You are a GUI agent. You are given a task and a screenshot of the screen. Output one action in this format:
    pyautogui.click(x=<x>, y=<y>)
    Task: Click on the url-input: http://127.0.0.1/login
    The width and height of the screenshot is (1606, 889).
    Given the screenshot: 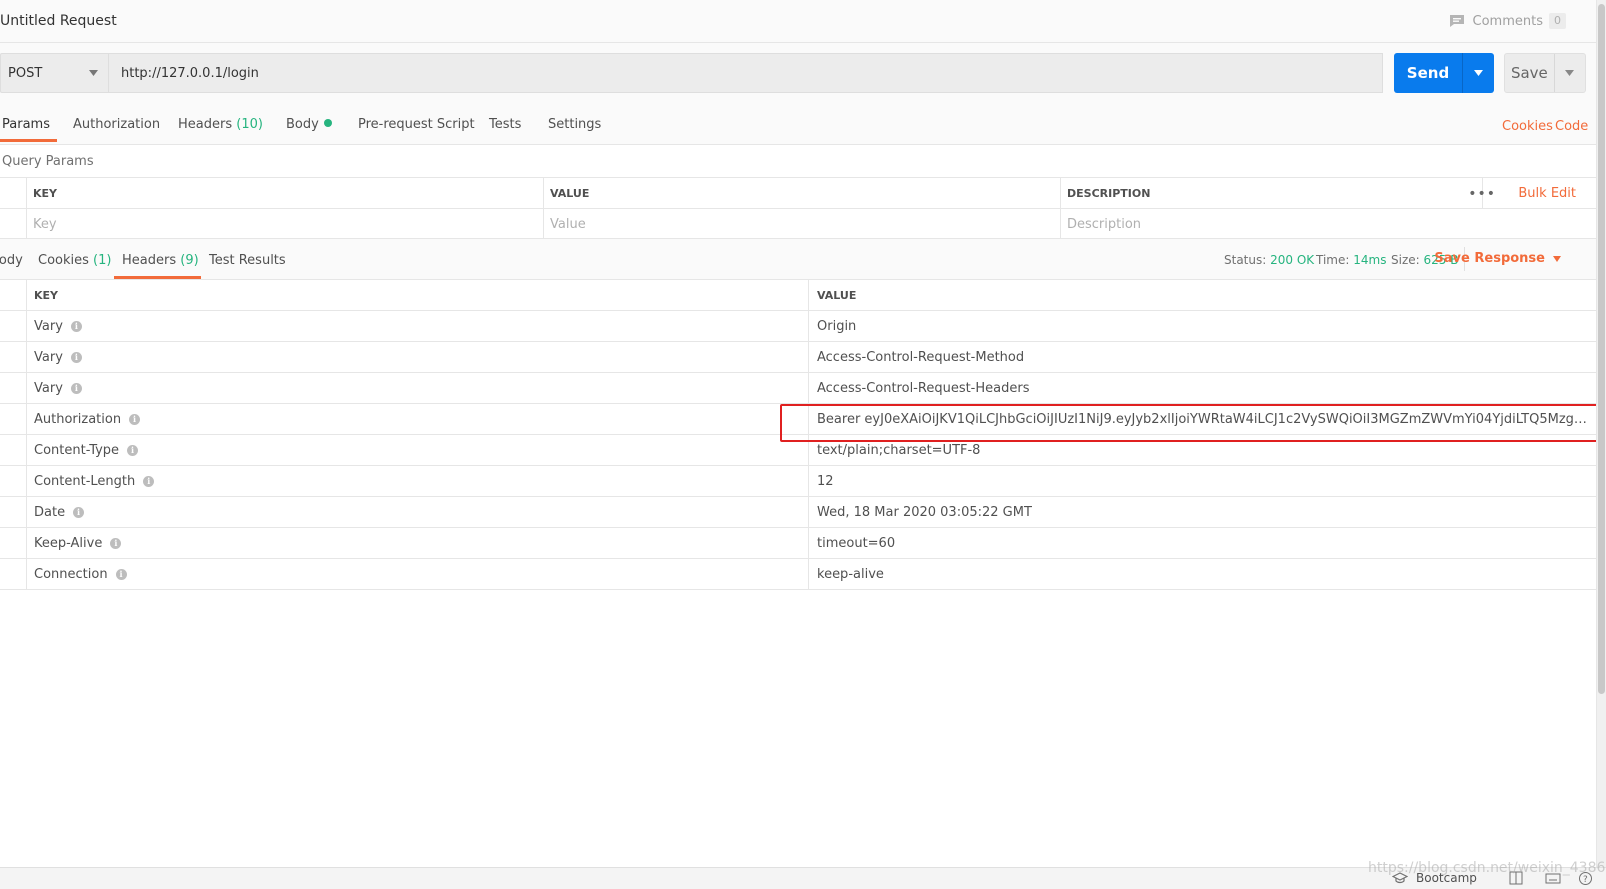 What is the action you would take?
    pyautogui.click(x=745, y=73)
    